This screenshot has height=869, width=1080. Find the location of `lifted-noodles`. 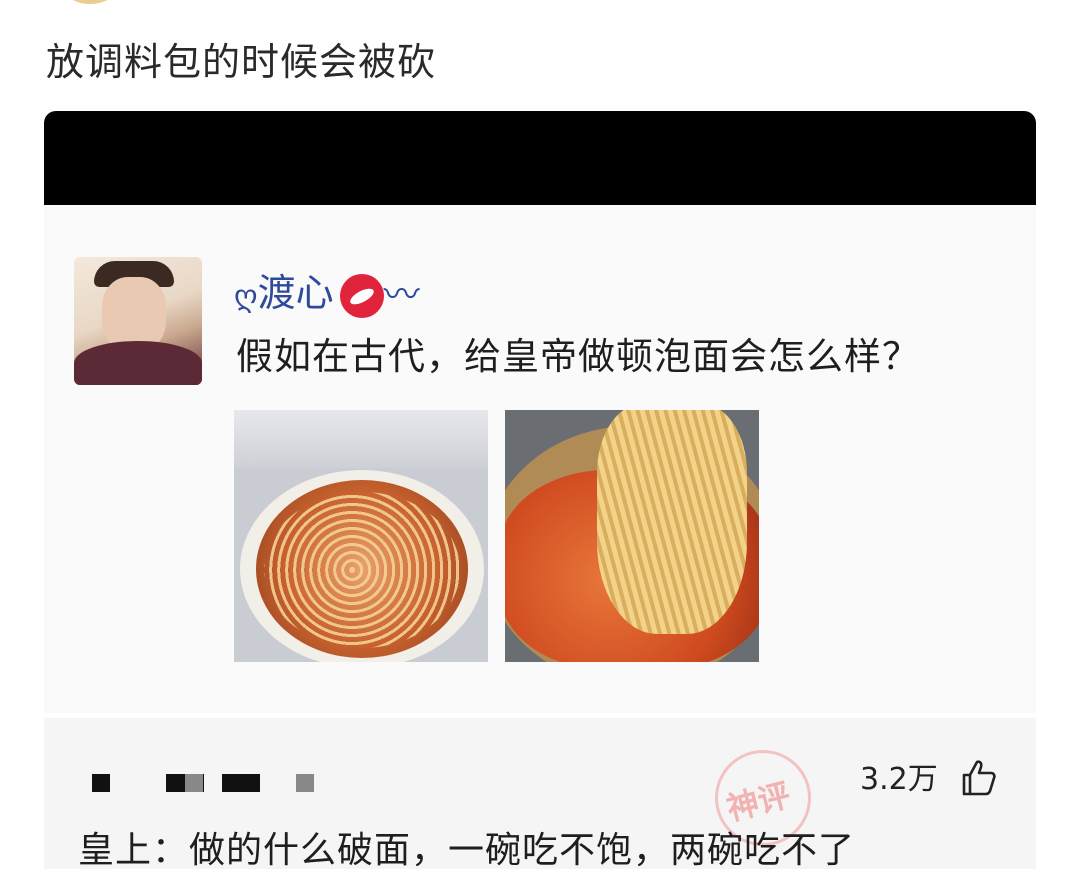

lifted-noodles is located at coordinates (672, 522).